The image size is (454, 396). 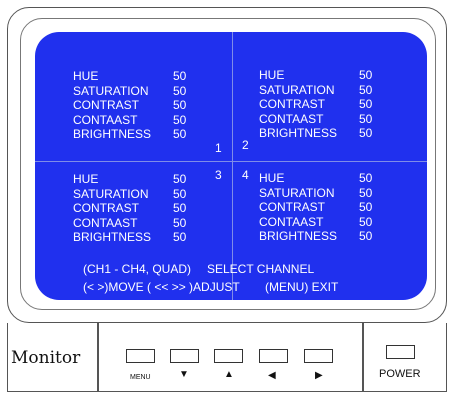 What do you see at coordinates (231, 161) in the screenshot?
I see `quad-divider-horizontal` at bounding box center [231, 161].